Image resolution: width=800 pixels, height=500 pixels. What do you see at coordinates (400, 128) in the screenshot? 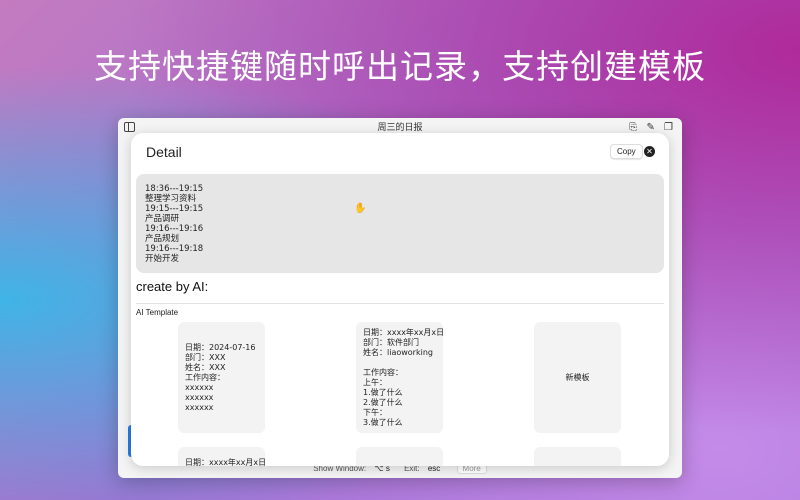
I see `window-title: 周三的日报` at bounding box center [400, 128].